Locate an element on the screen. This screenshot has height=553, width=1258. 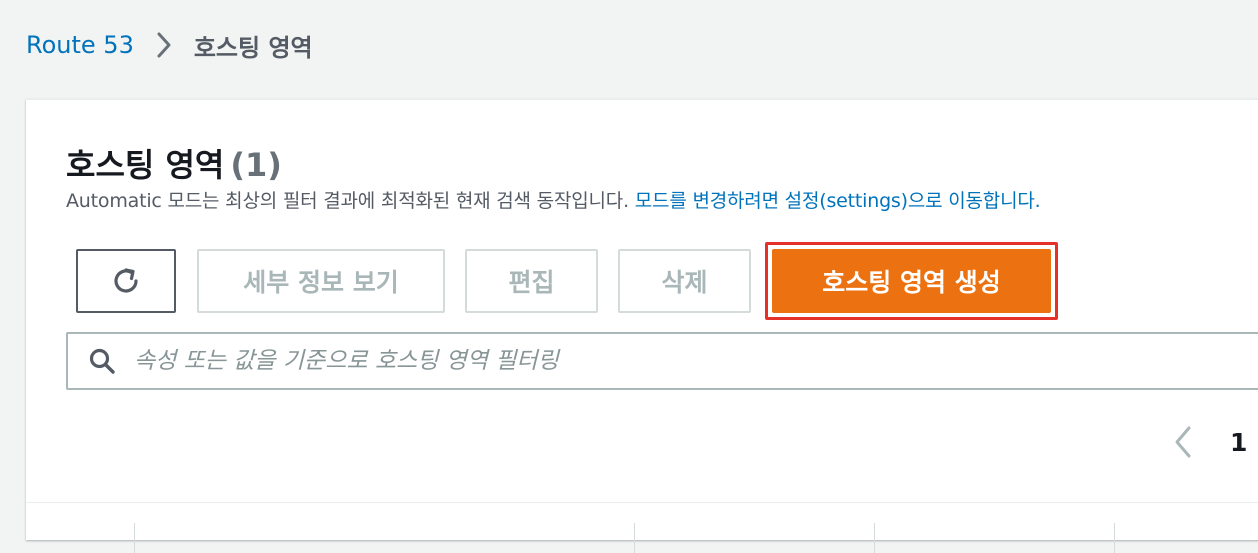
refresh-button is located at coordinates (126, 281).